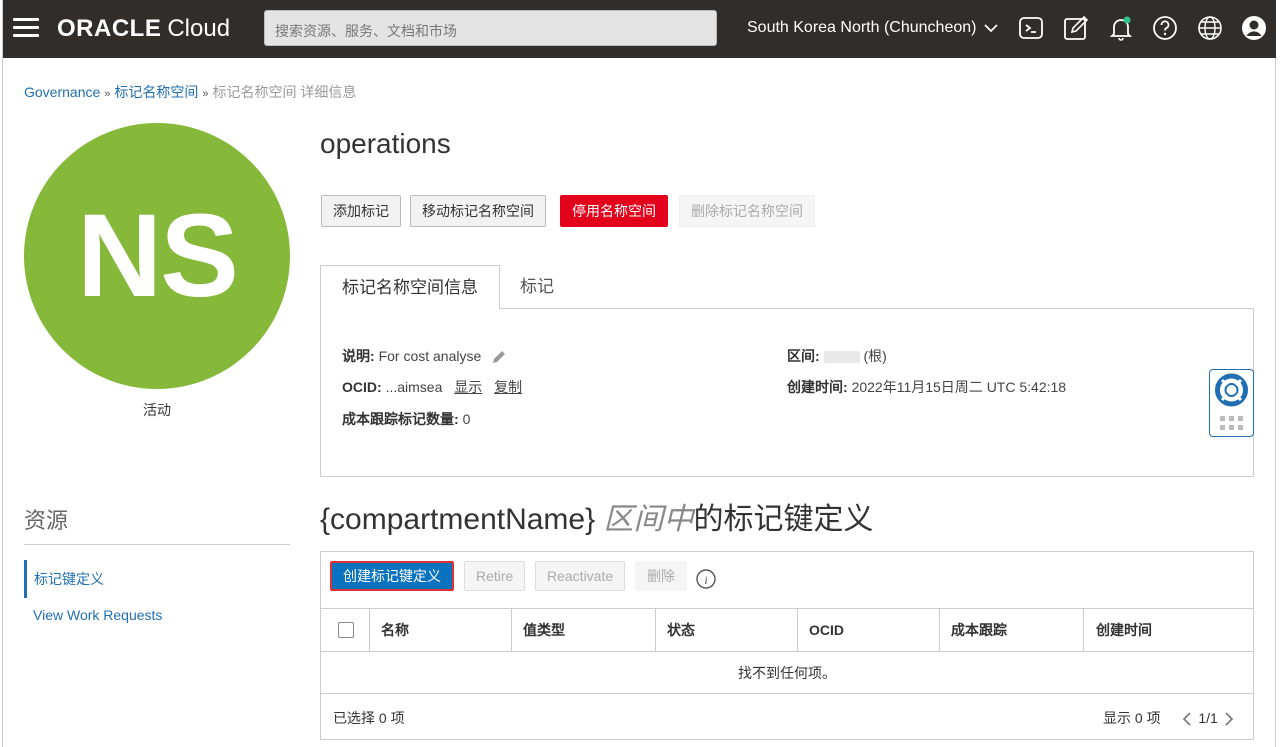 Image resolution: width=1280 pixels, height=747 pixels. What do you see at coordinates (747, 211) in the screenshot?
I see `delete-namespace-button: 删除标记名称空间` at bounding box center [747, 211].